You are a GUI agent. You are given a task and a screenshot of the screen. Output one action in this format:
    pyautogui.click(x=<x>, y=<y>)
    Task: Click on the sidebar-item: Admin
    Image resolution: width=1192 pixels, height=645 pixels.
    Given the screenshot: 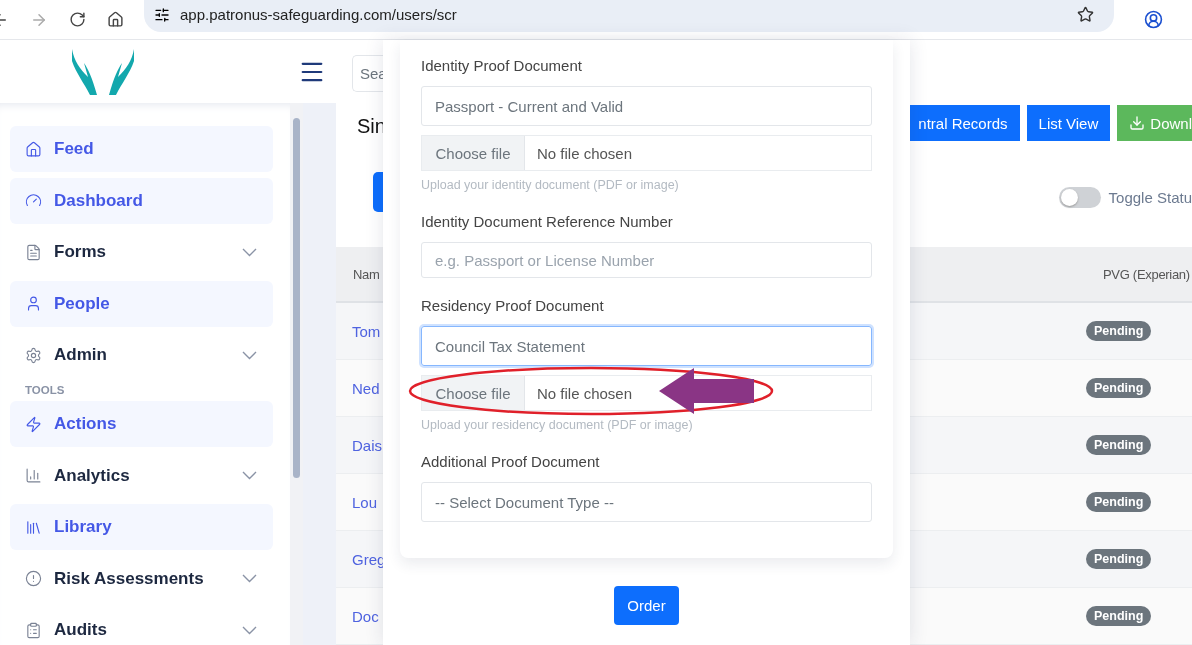 What is the action you would take?
    pyautogui.click(x=141, y=355)
    